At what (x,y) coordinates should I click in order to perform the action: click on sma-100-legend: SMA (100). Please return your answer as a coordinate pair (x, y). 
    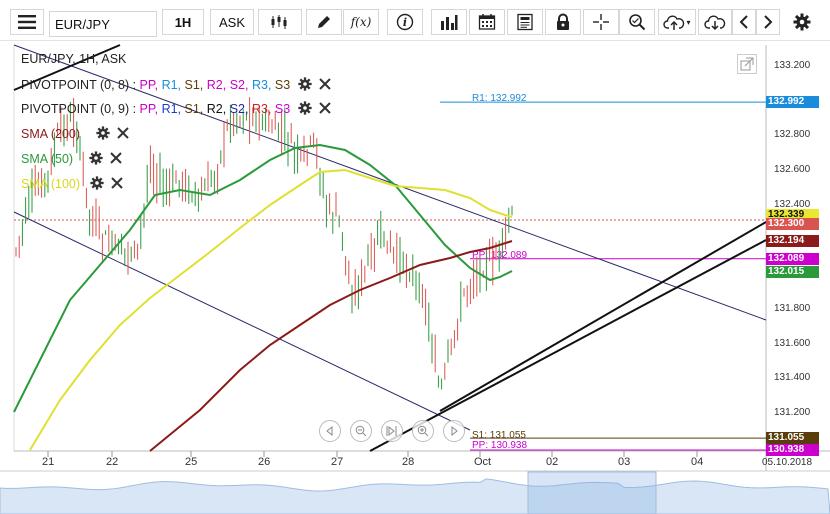
    Looking at the image, I should click on (72, 184).